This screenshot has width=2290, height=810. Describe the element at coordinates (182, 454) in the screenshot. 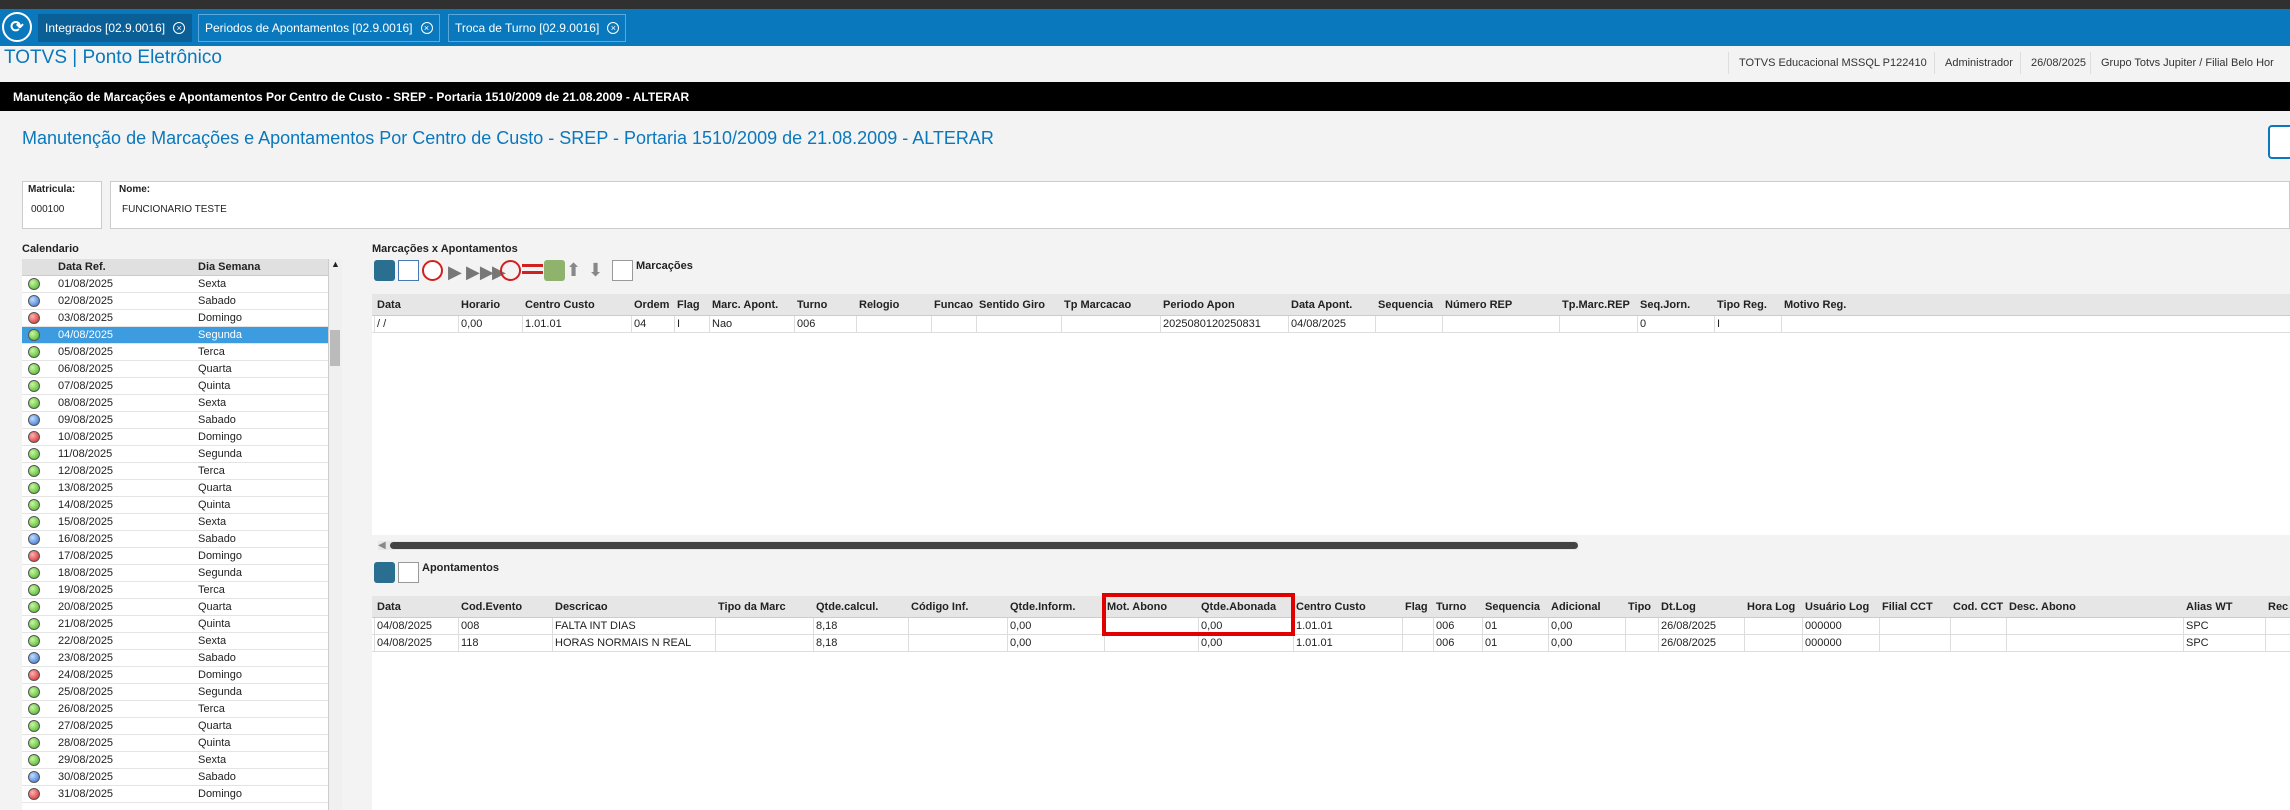

I see `calendar-row: 11/08/2025 Segunda` at that location.